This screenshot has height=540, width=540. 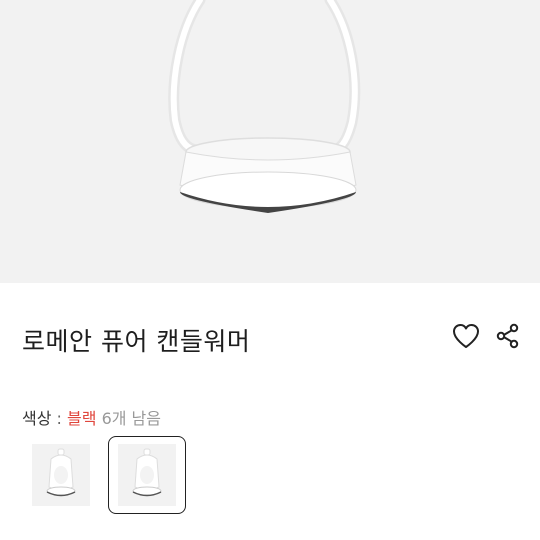 What do you see at coordinates (131, 418) in the screenshot?
I see `option-stock: 6개 남음` at bounding box center [131, 418].